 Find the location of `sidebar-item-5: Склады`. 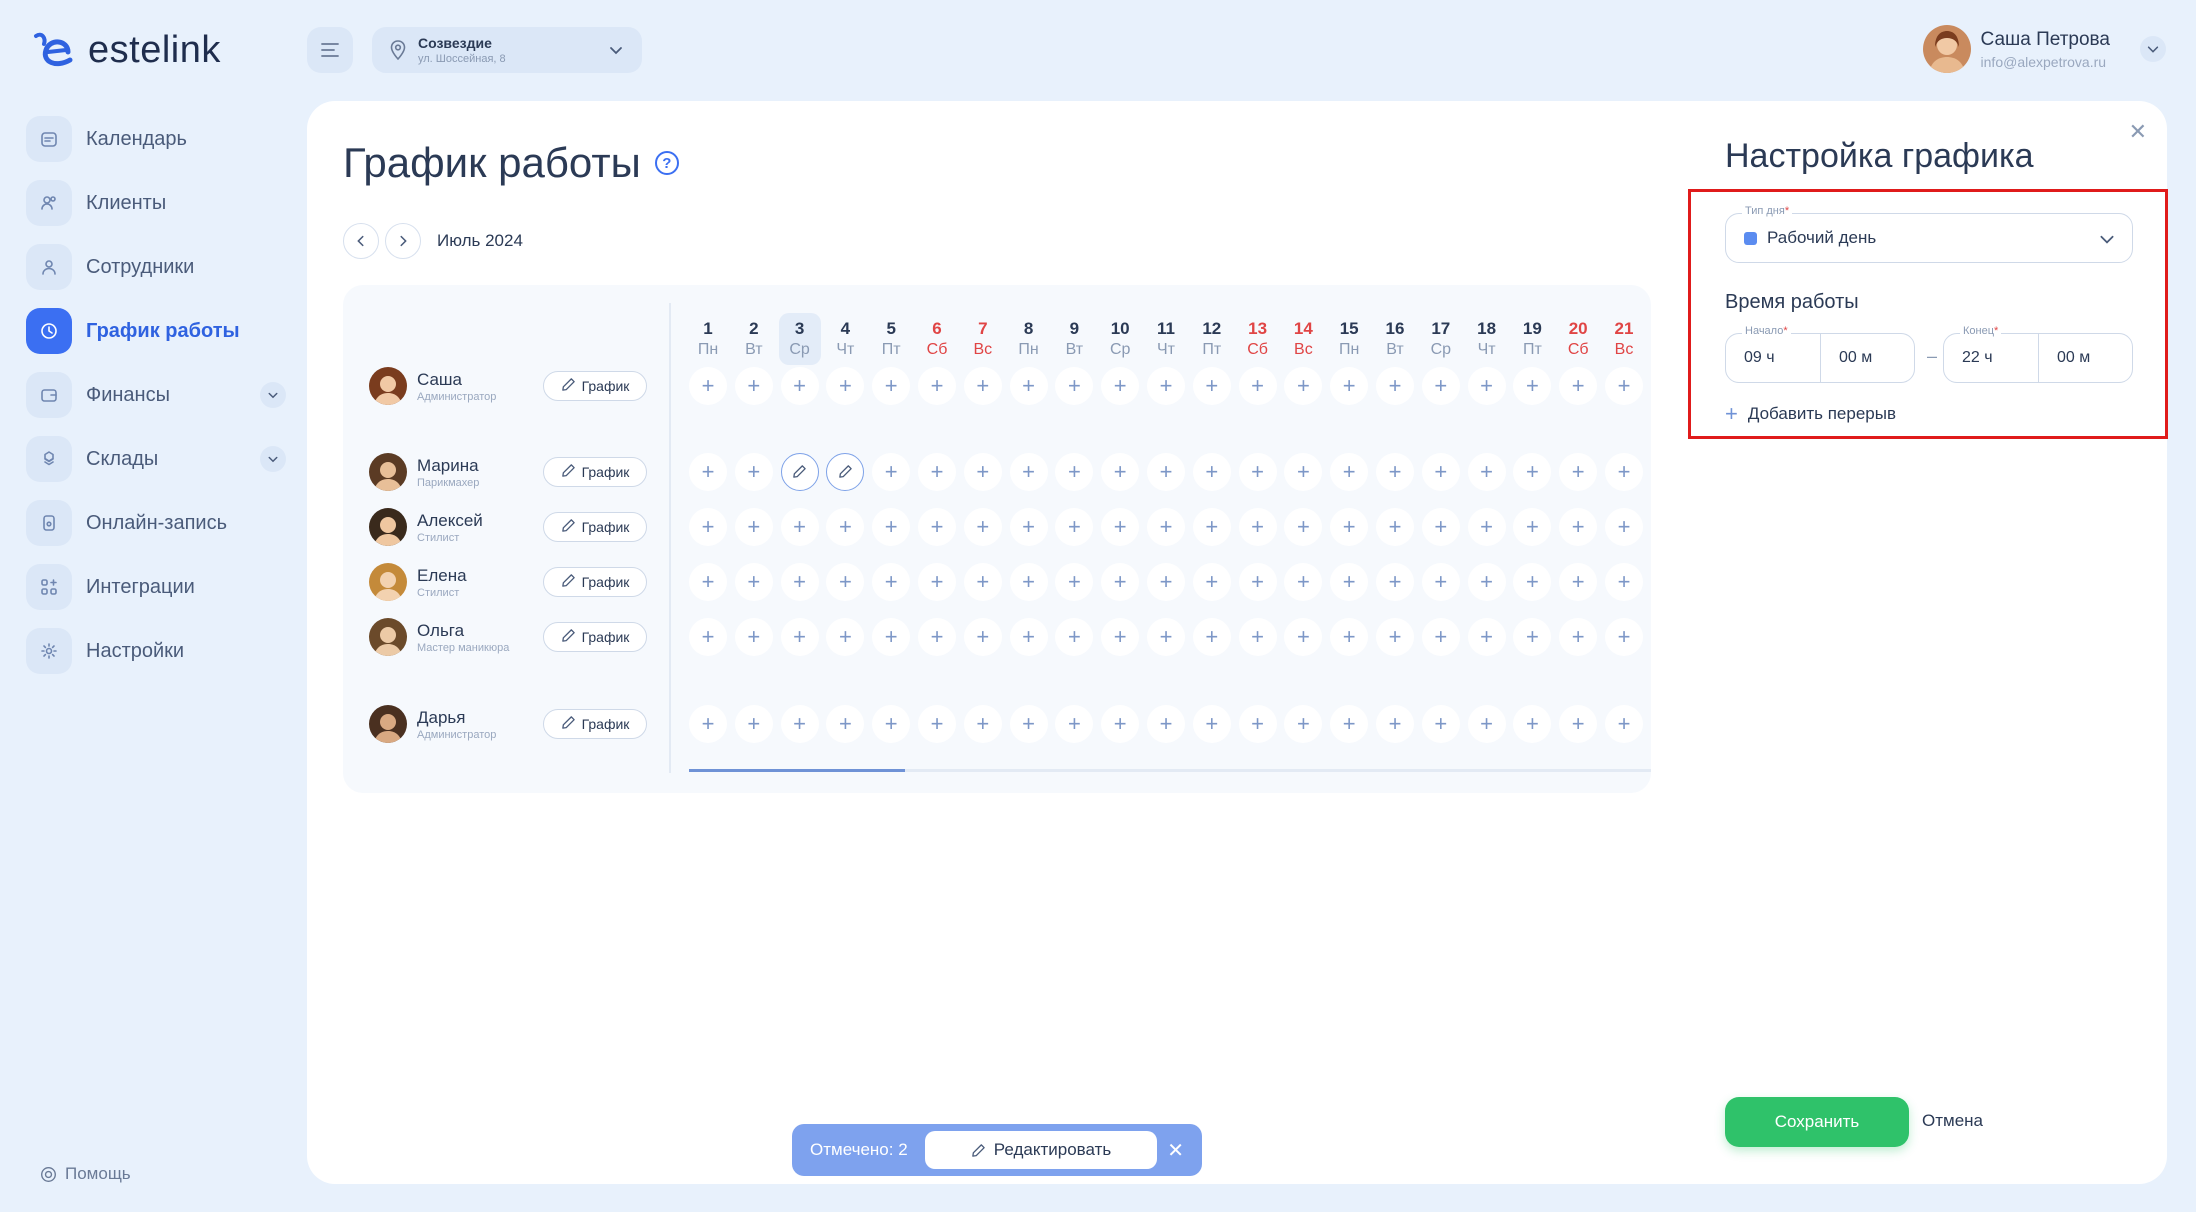

sidebar-item-5: Склады is located at coordinates (156, 459).